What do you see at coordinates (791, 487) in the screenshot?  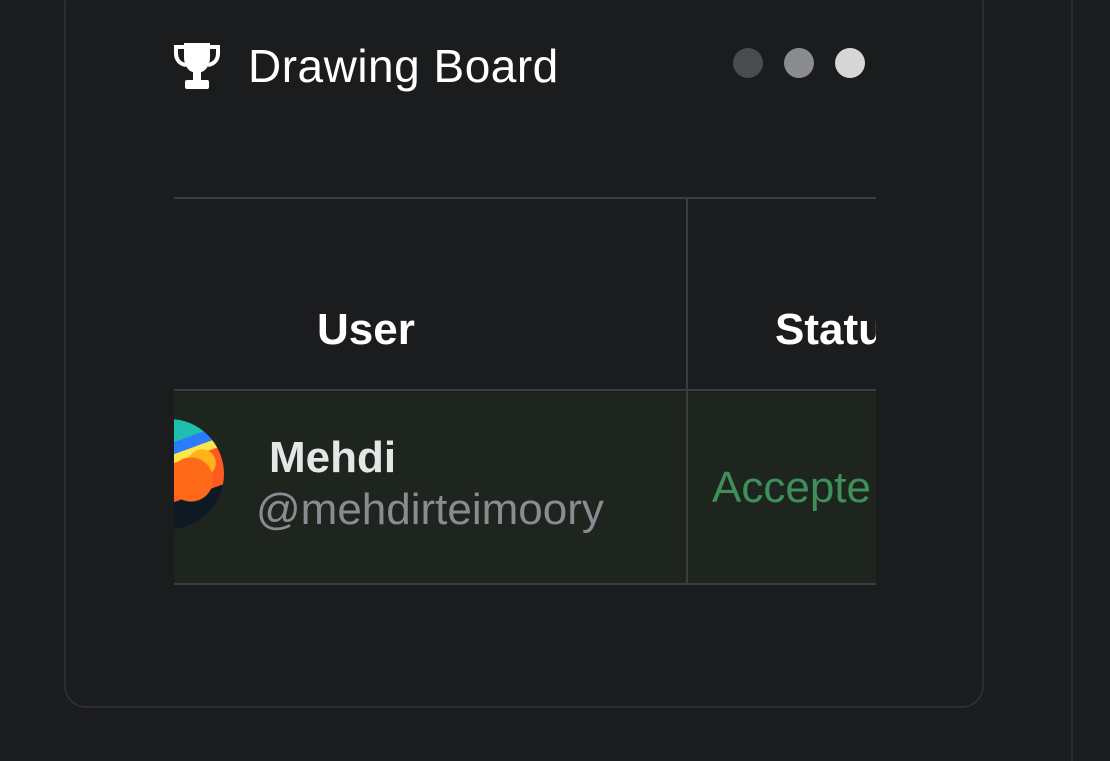 I see `status-badge: Accepte` at bounding box center [791, 487].